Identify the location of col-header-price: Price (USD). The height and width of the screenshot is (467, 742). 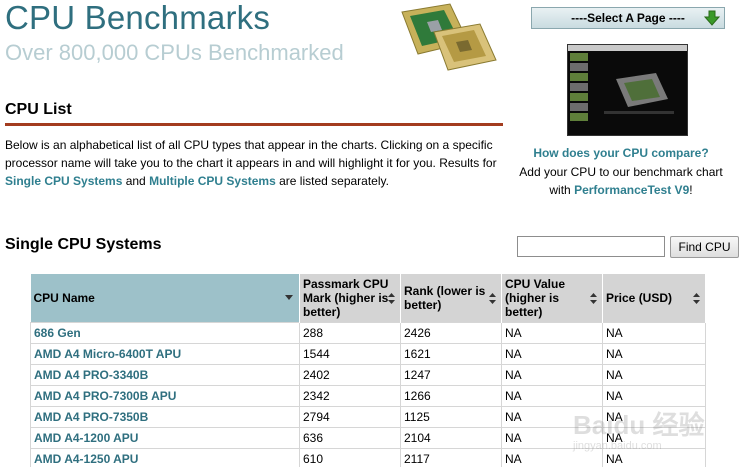
(654, 298).